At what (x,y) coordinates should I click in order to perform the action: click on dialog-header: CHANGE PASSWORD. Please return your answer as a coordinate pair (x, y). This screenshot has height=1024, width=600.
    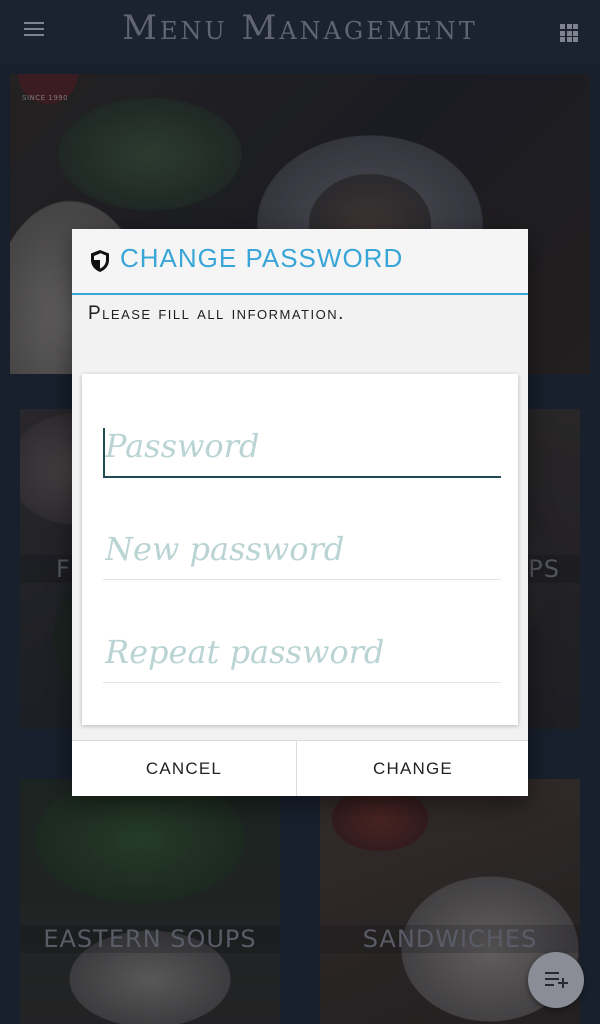
    Looking at the image, I should click on (300, 262).